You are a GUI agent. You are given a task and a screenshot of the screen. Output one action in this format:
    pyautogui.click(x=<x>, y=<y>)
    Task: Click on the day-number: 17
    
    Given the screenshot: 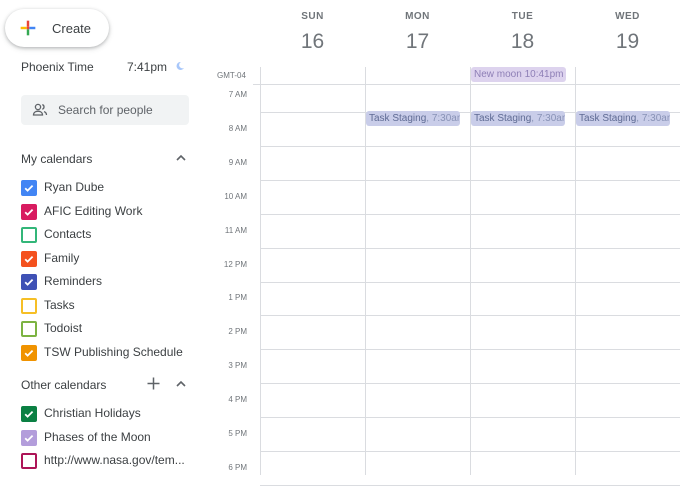 What is the action you would take?
    pyautogui.click(x=417, y=42)
    